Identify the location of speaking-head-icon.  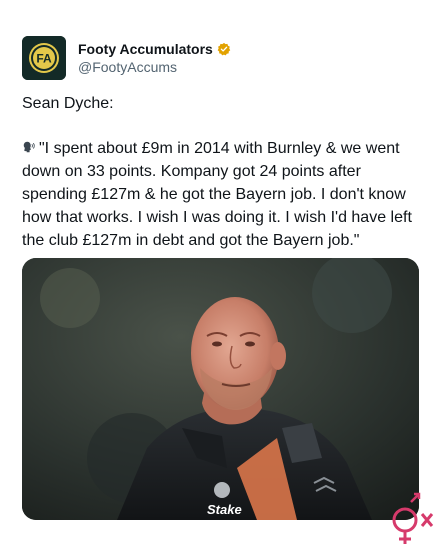
(29, 147).